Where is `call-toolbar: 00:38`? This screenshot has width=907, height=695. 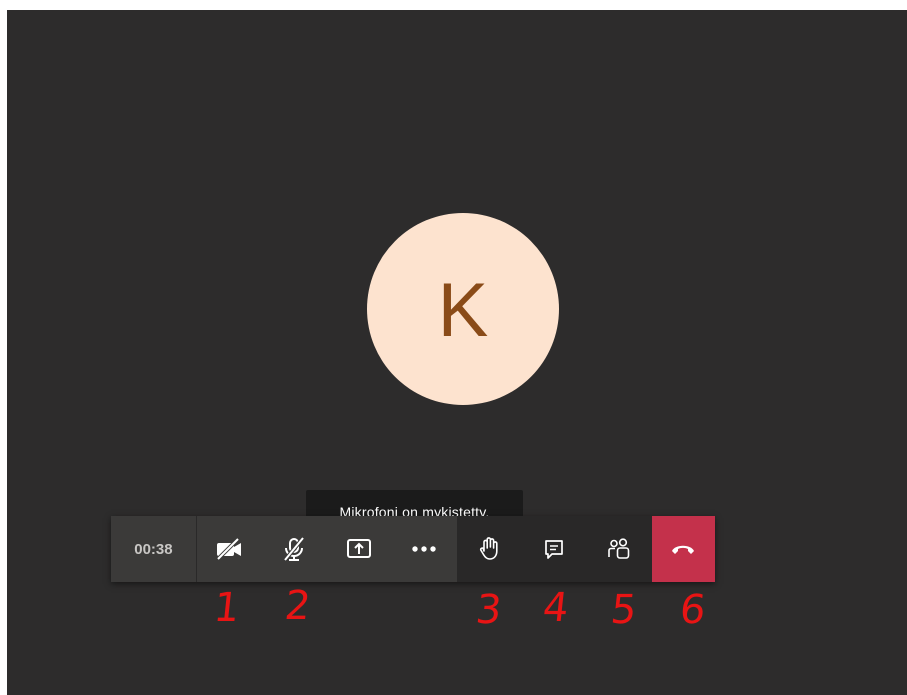 call-toolbar: 00:38 is located at coordinates (413, 549).